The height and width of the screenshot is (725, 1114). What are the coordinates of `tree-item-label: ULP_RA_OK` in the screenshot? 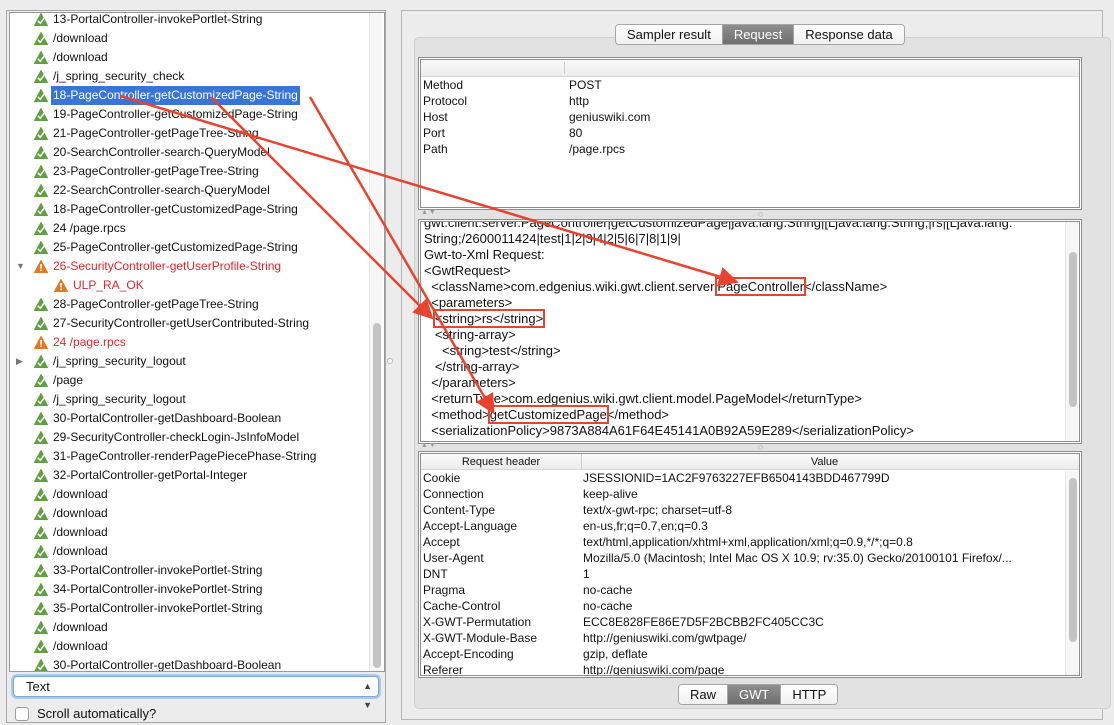 It's located at (108, 285).